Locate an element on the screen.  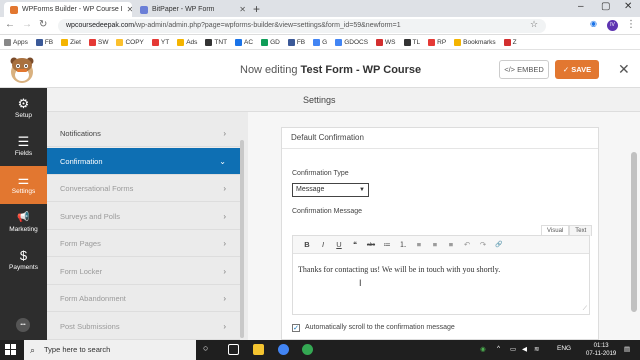
new-tab-icon: + is located at coordinates (256, 9).